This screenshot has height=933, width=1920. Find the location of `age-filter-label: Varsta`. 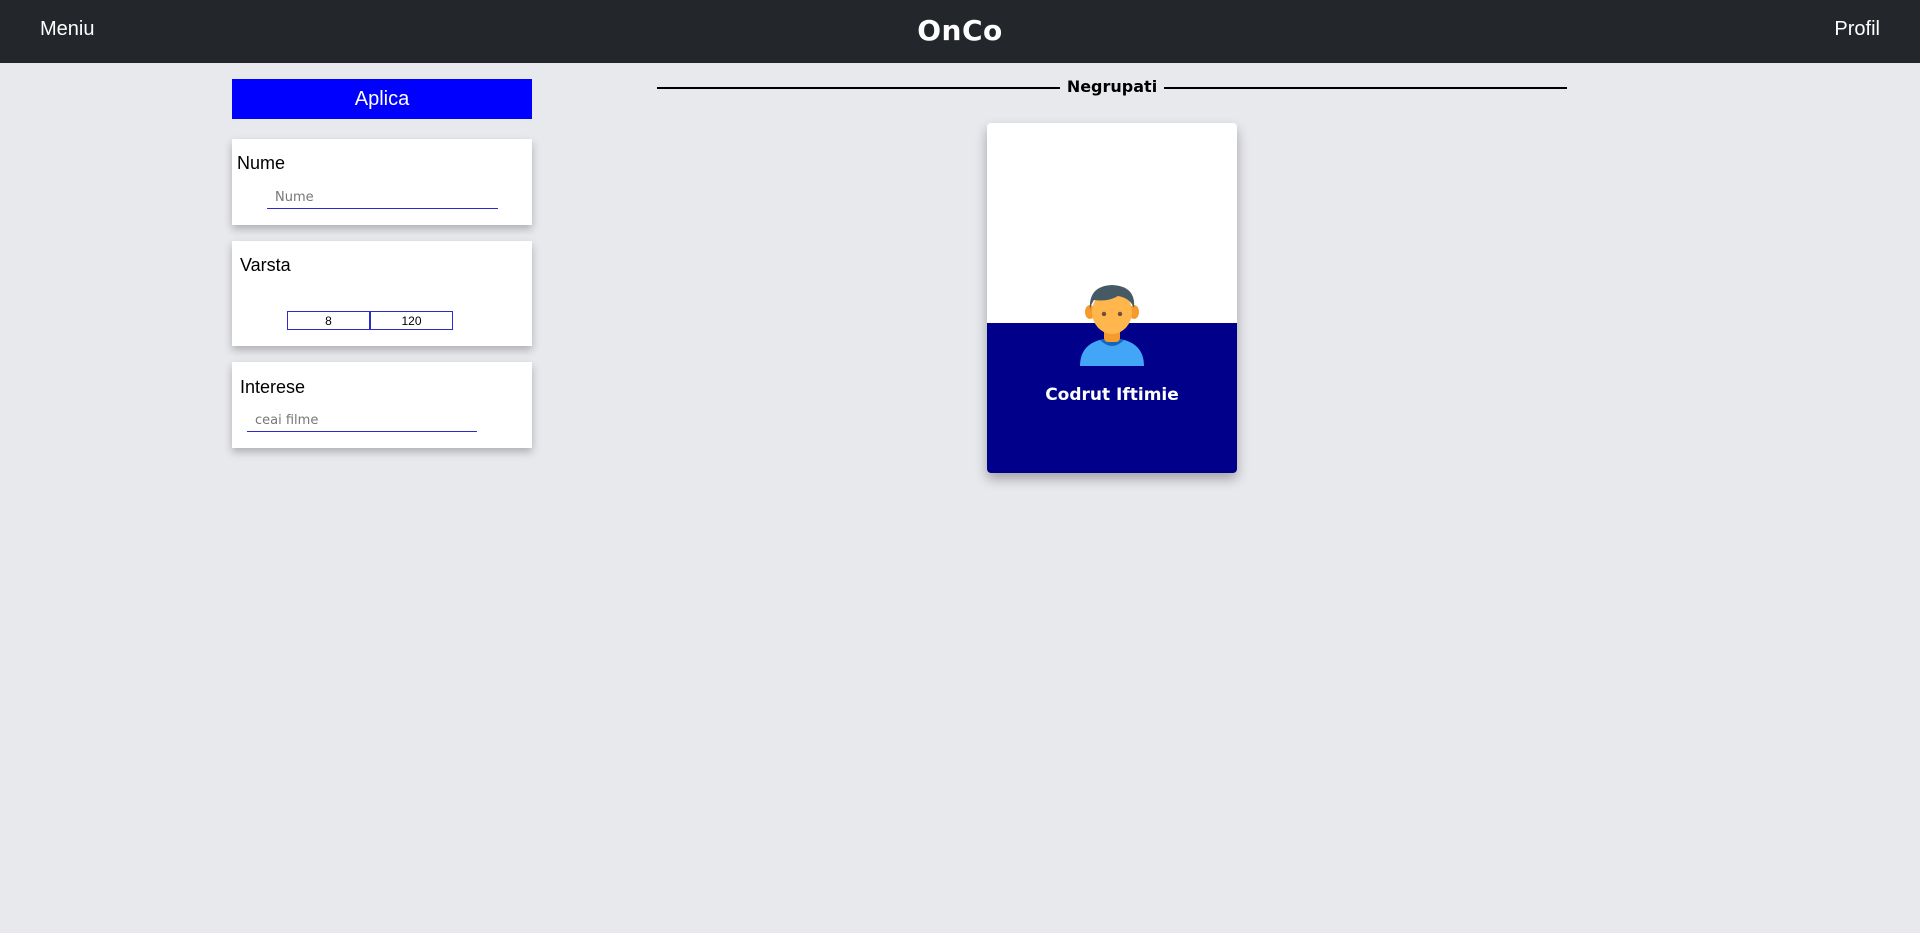

age-filter-label: Varsta is located at coordinates (265, 265).